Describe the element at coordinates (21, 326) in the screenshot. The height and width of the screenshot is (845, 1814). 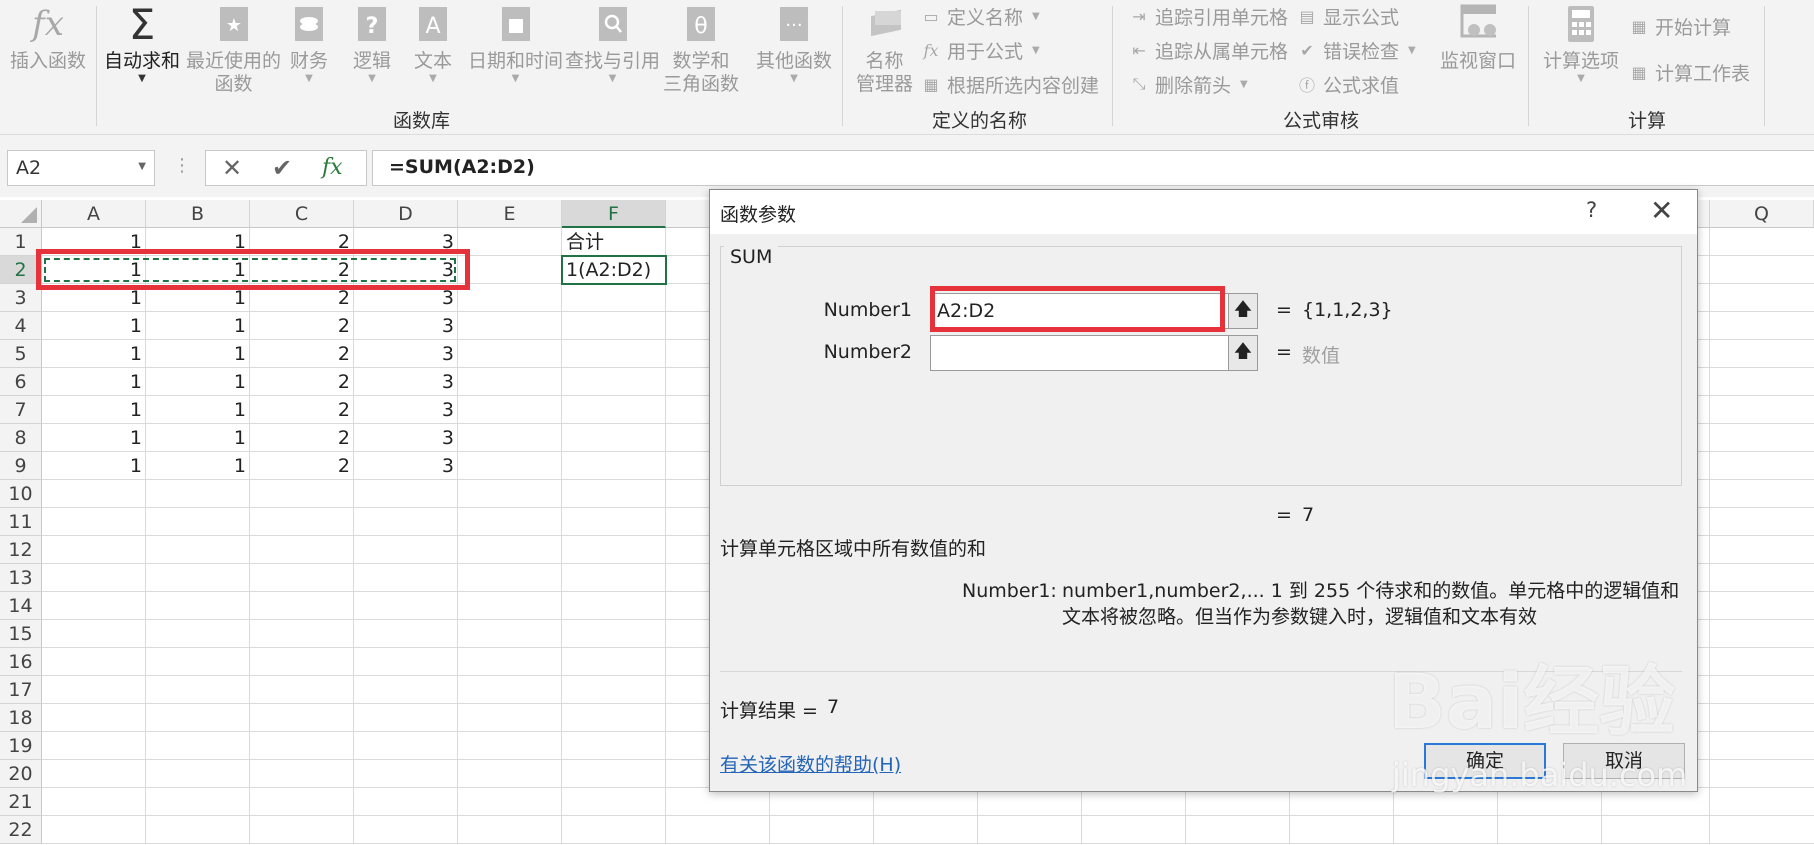
I see `row-header: 4` at that location.